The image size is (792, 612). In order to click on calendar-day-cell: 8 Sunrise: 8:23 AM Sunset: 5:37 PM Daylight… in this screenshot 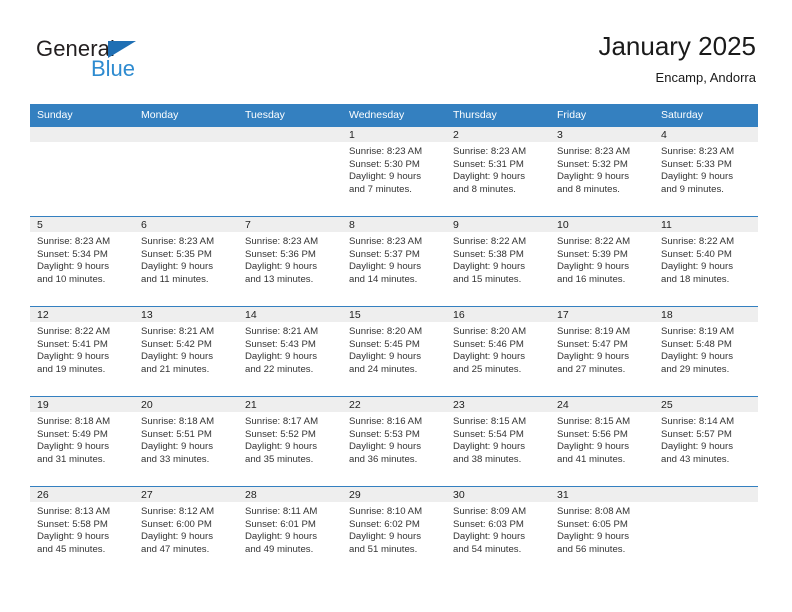, I will do `click(394, 261)`.